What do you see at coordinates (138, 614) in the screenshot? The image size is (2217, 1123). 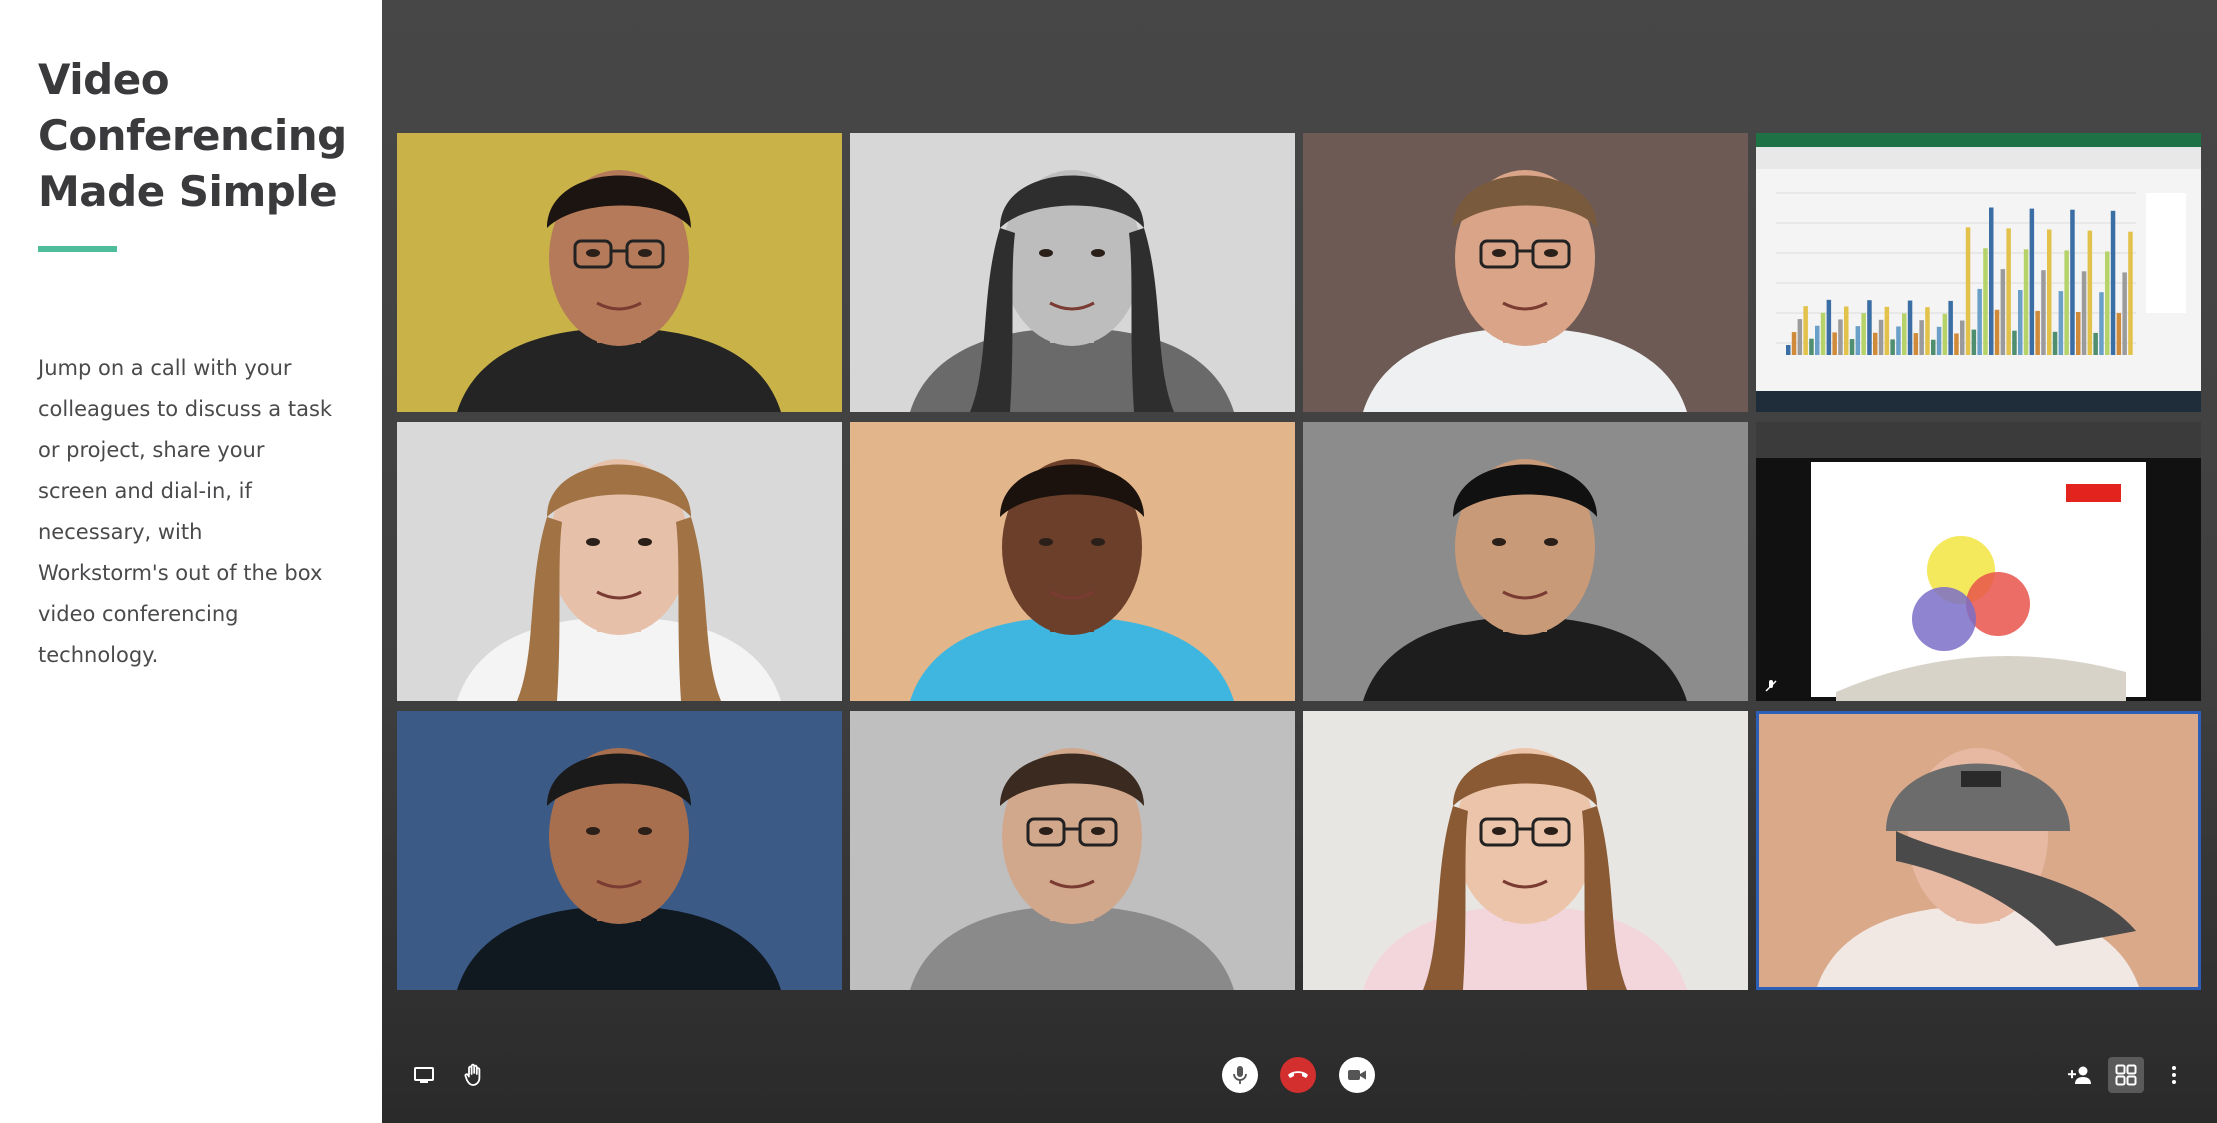 I see `description-line: video conferencing` at bounding box center [138, 614].